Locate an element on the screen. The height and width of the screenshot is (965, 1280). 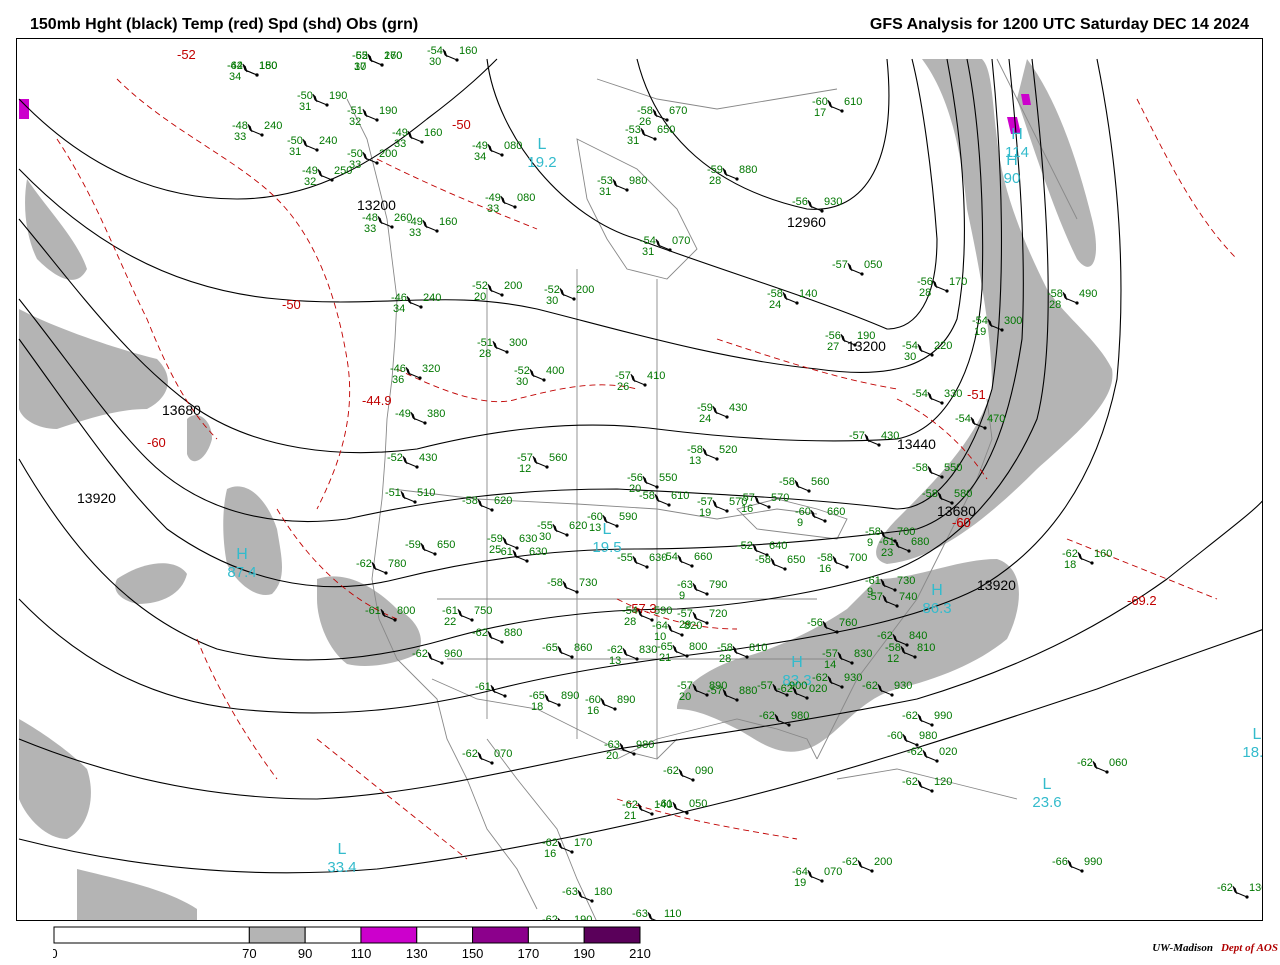
station-observation: -46 24034 is located at coordinates (416, 303).